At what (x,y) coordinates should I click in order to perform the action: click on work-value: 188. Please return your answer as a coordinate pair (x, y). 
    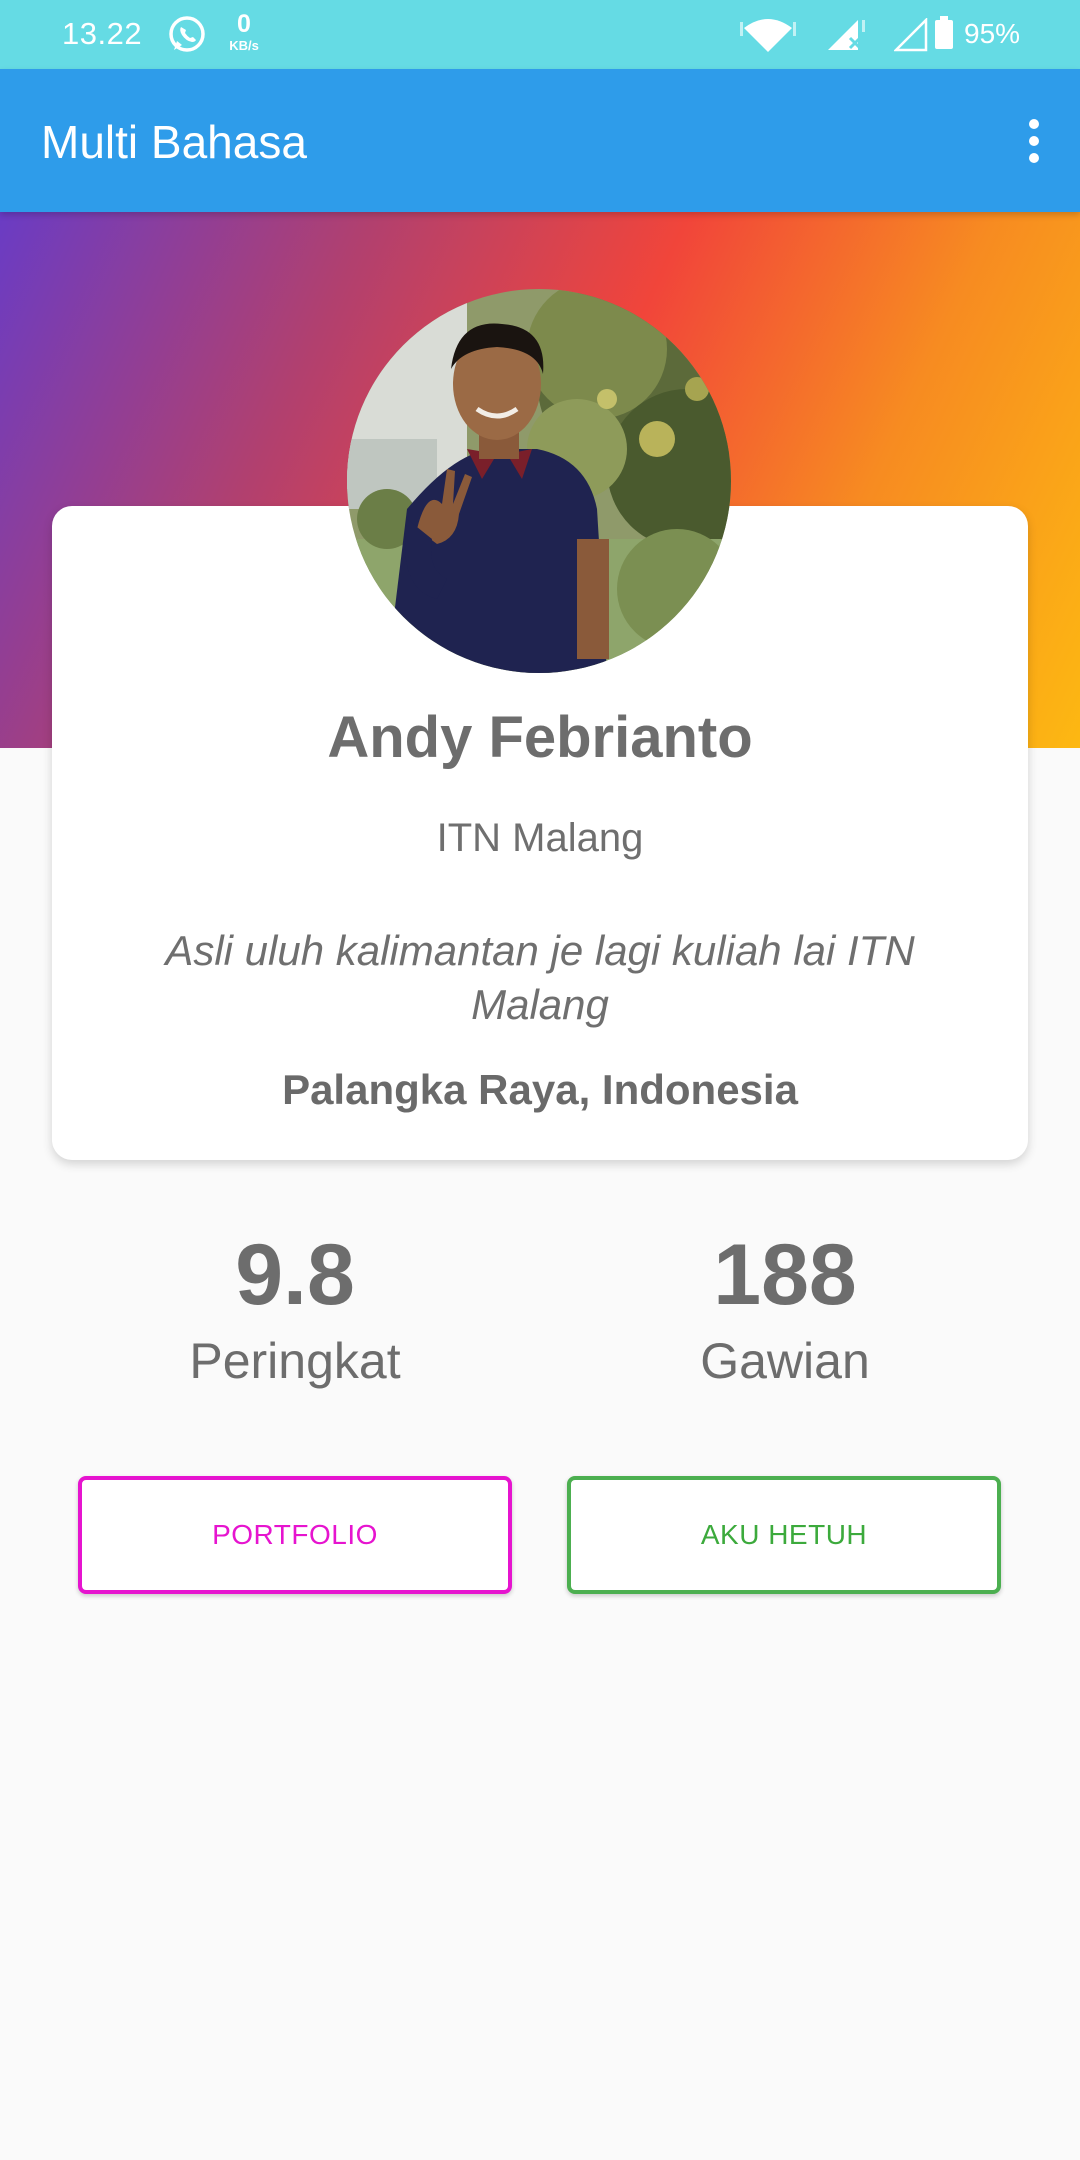
    Looking at the image, I should click on (785, 1275).